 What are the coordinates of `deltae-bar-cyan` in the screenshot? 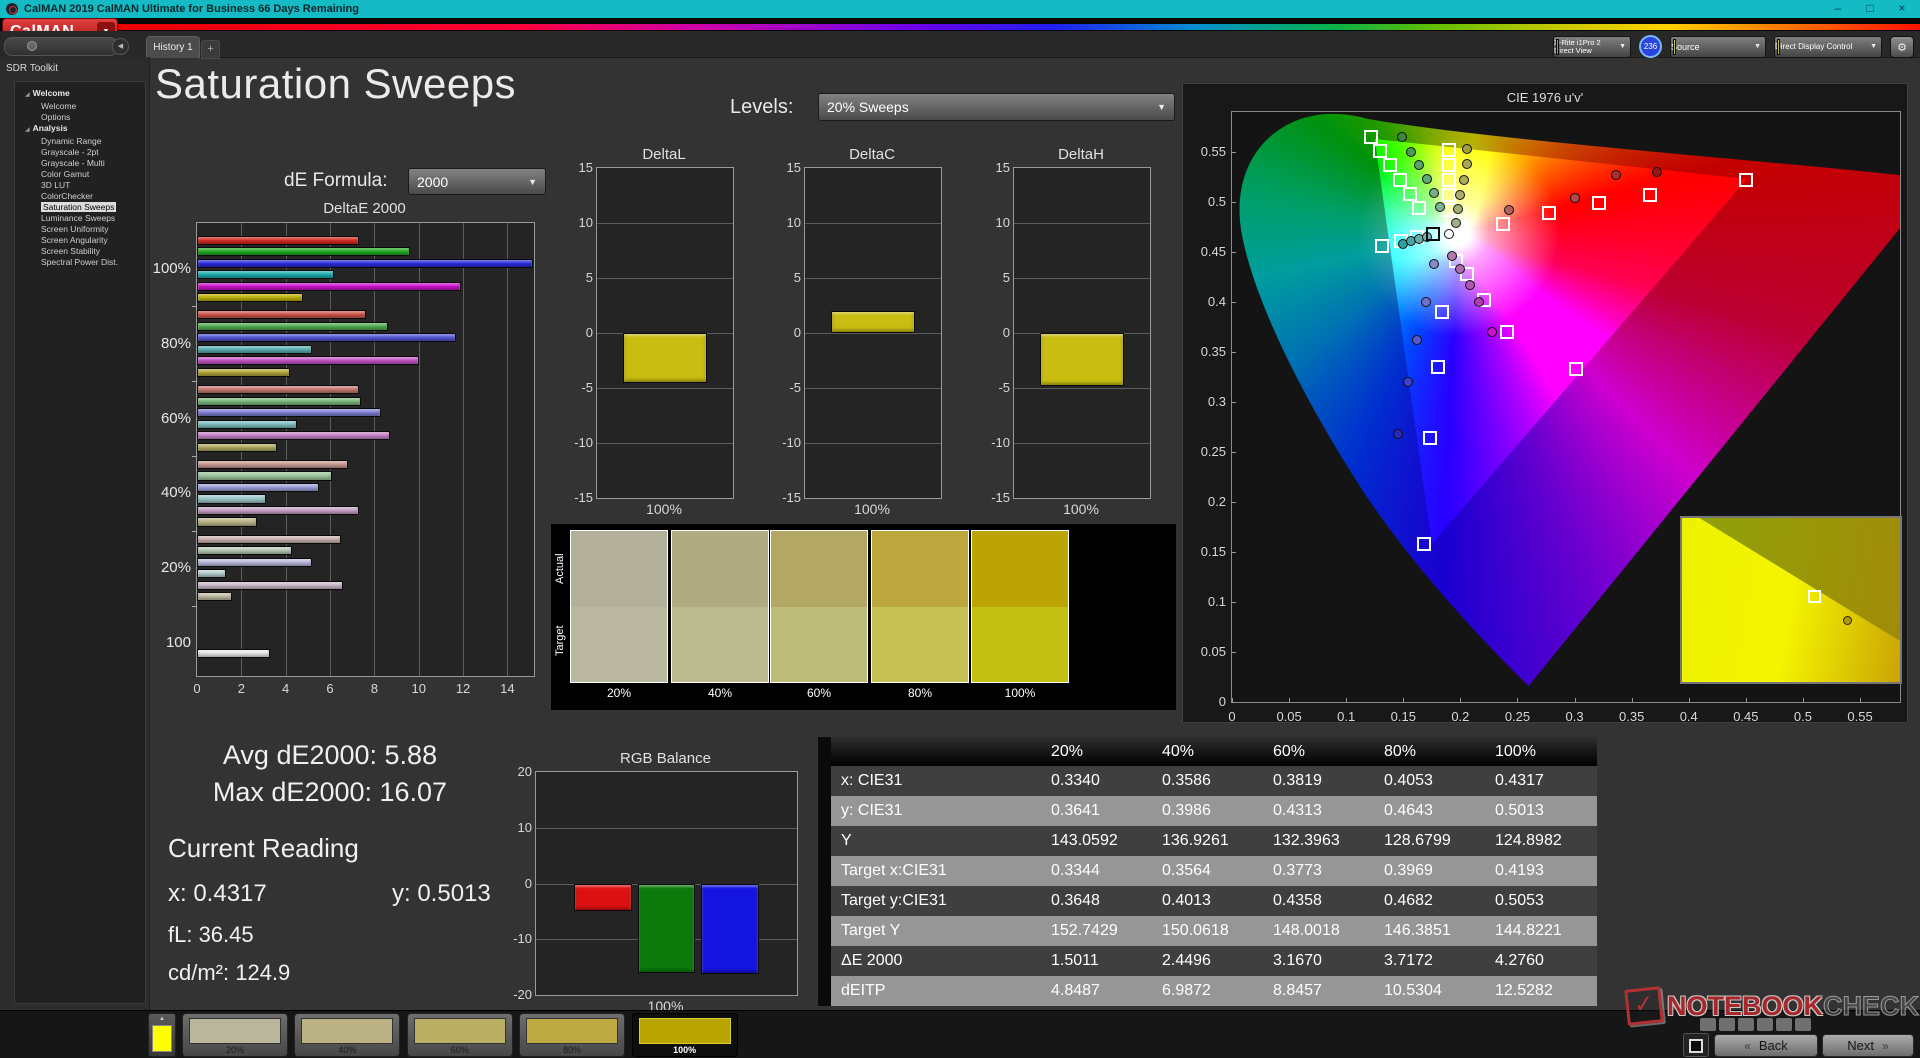 It's located at (247, 424).